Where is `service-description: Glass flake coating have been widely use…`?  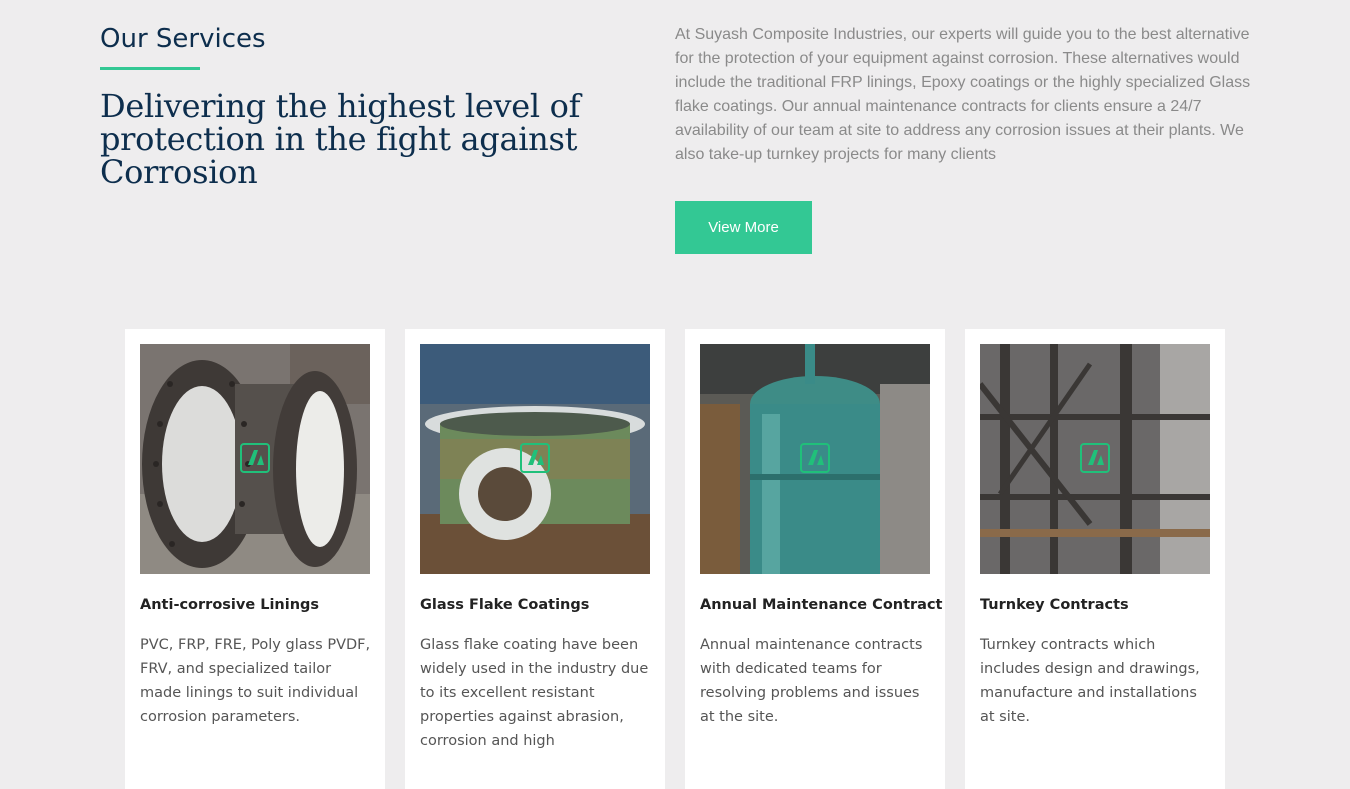
service-description: Glass flake coating have been widely use… is located at coordinates (534, 693).